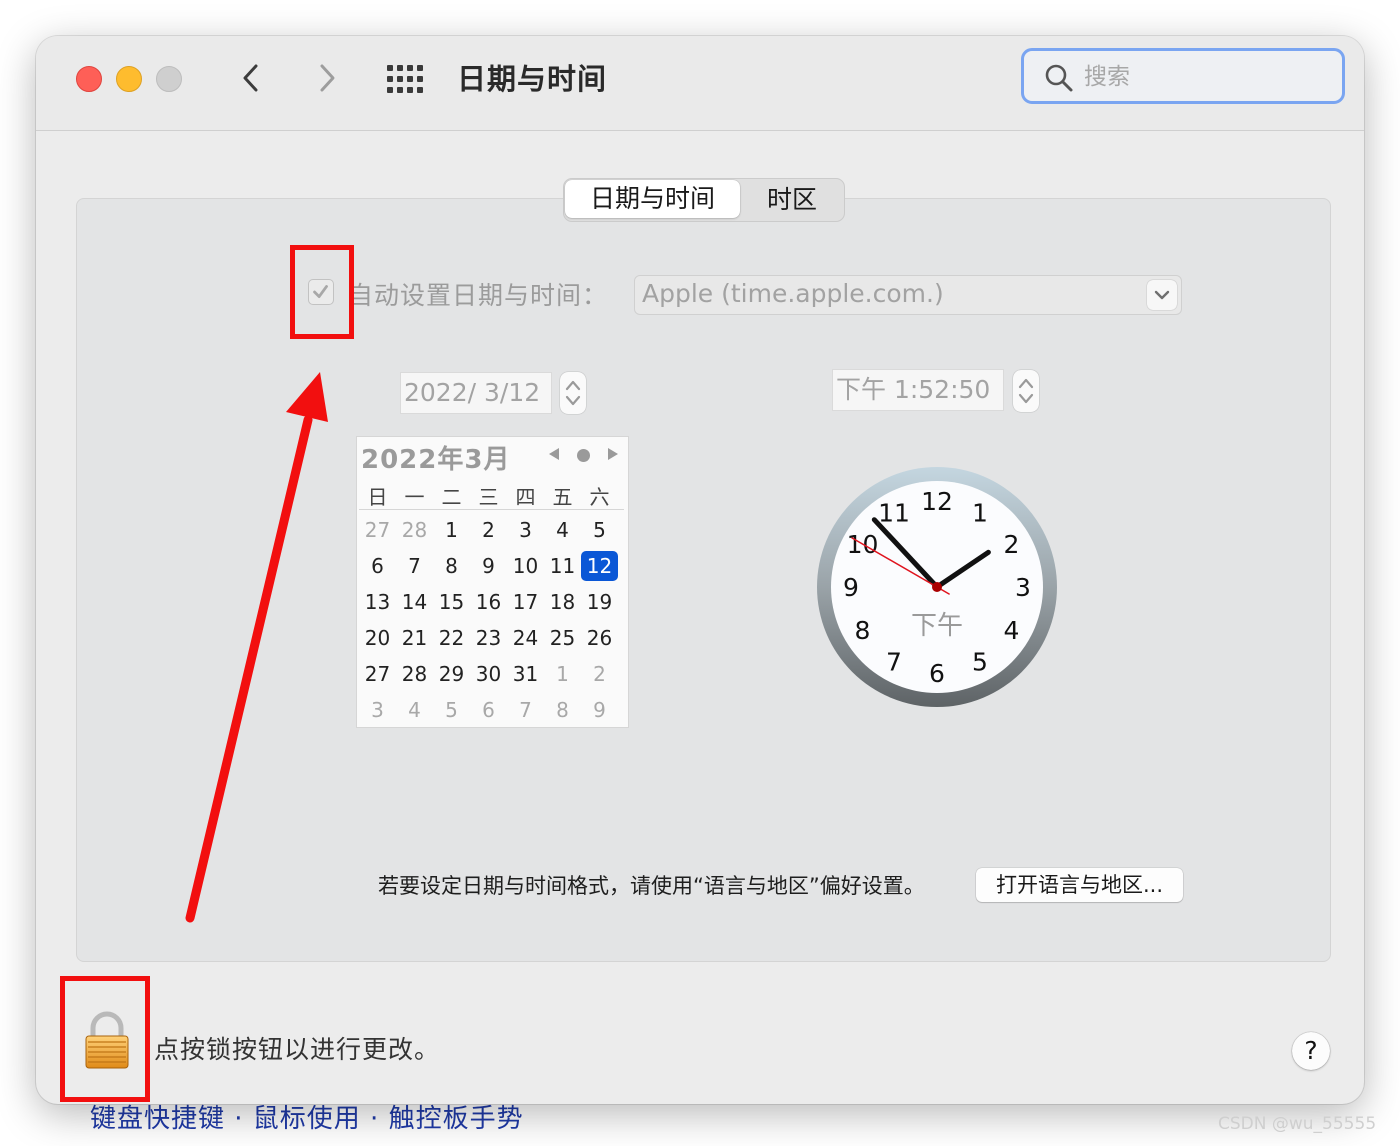 This screenshot has width=1400, height=1146. I want to click on calendar-day: 11, so click(562, 566).